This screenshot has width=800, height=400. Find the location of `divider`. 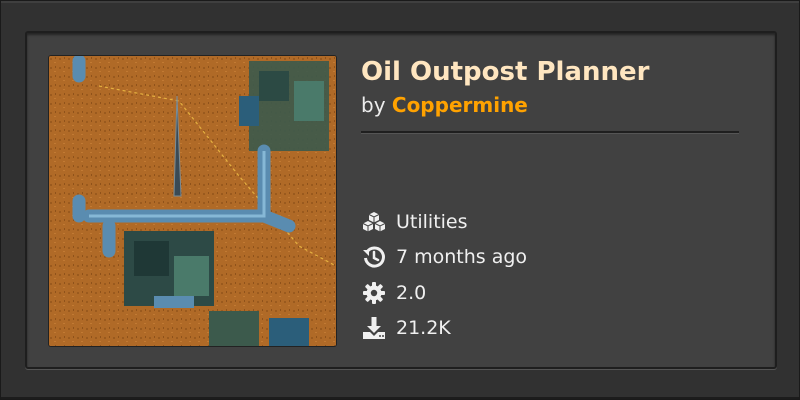

divider is located at coordinates (550, 132).